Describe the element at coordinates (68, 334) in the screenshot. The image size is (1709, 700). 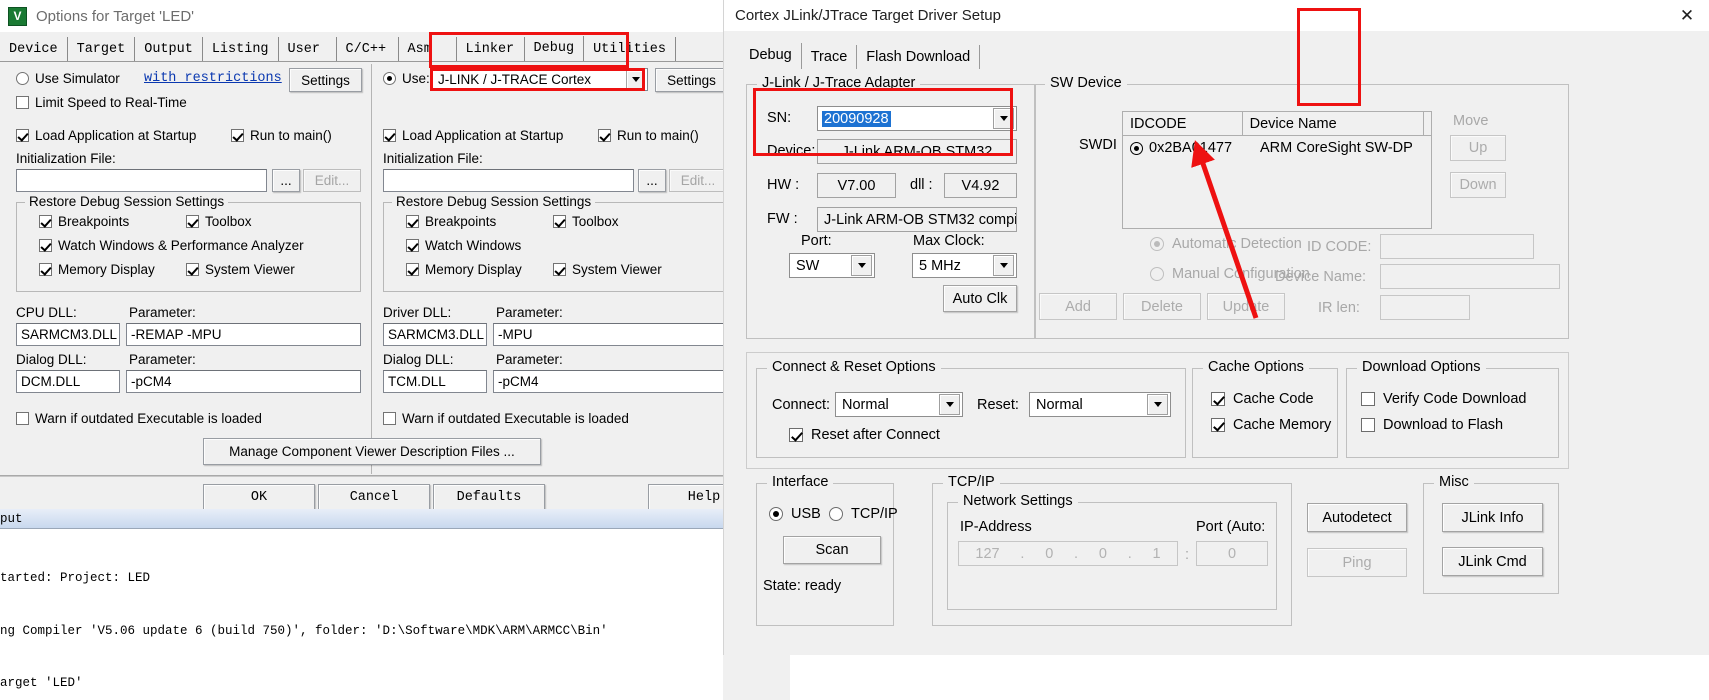
I see `cpu-dll-input: SARMCM3.DLL` at that location.